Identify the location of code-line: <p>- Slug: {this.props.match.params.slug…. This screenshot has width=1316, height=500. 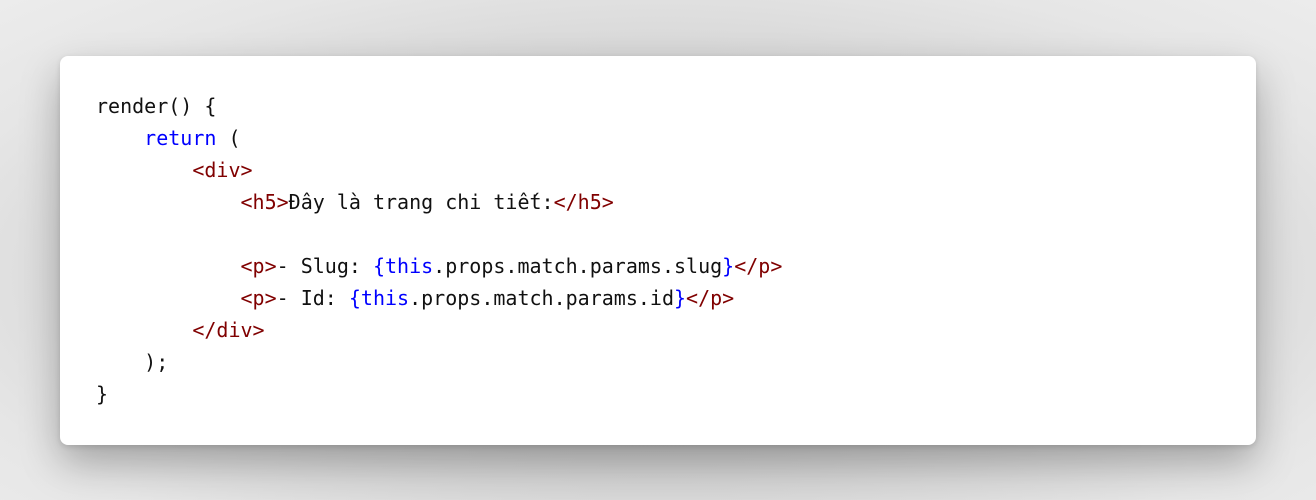
(676, 266).